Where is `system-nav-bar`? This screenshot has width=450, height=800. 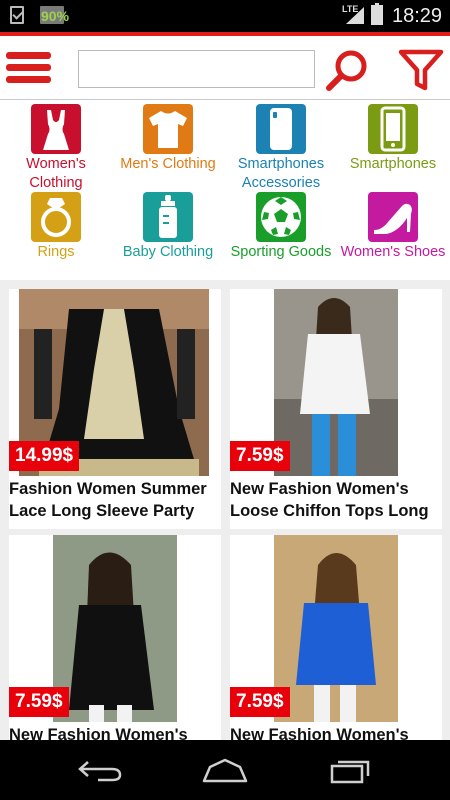 system-nav-bar is located at coordinates (225, 770).